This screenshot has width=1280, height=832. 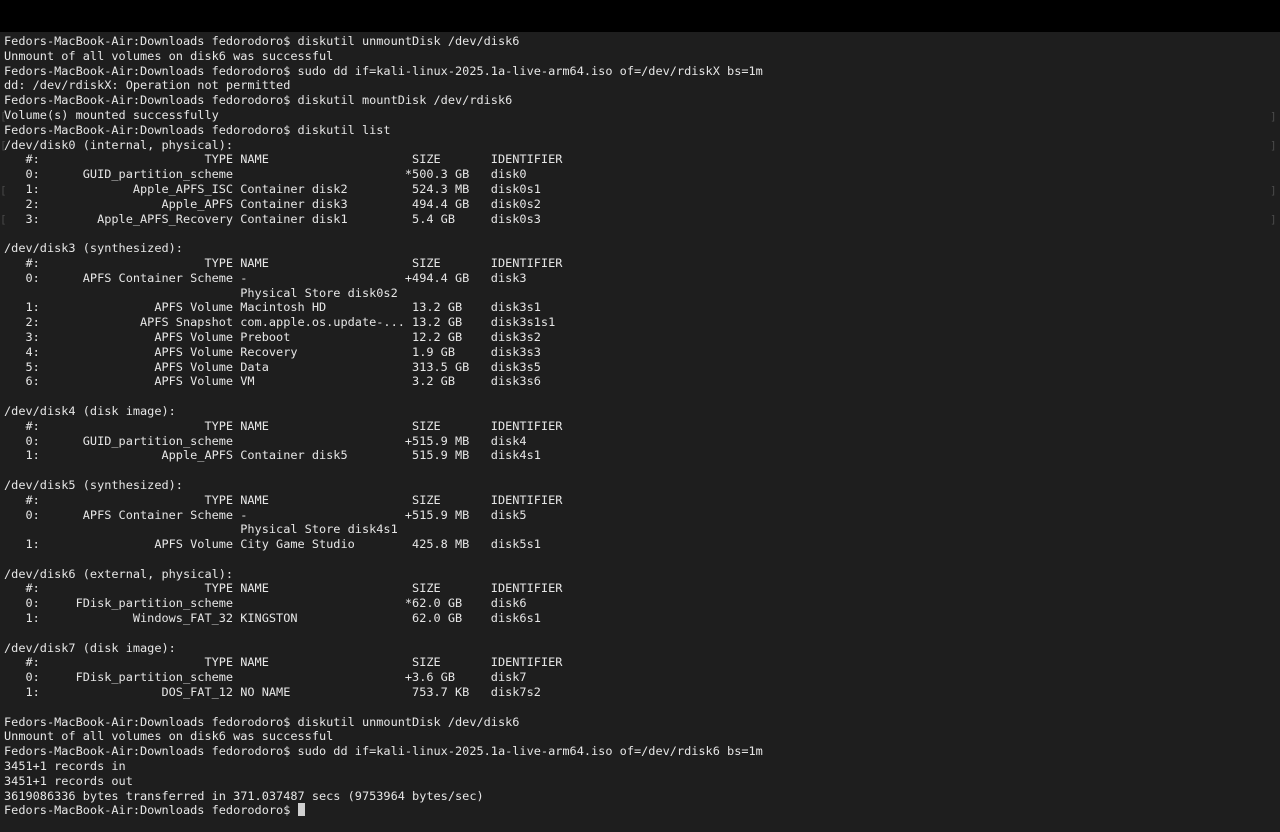 What do you see at coordinates (90, 410) in the screenshot?
I see `terminal-line: /dev/disk4 (disk image):` at bounding box center [90, 410].